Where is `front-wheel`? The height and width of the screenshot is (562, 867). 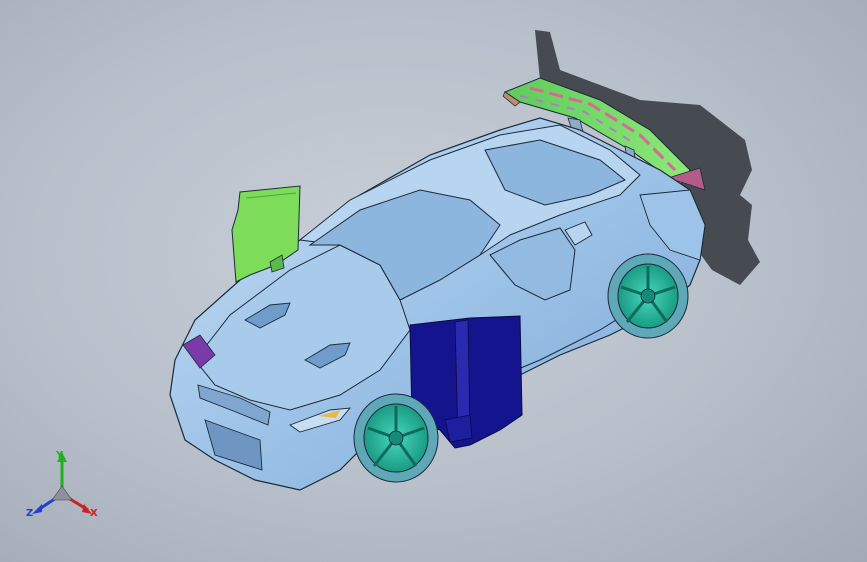 front-wheel is located at coordinates (396, 438).